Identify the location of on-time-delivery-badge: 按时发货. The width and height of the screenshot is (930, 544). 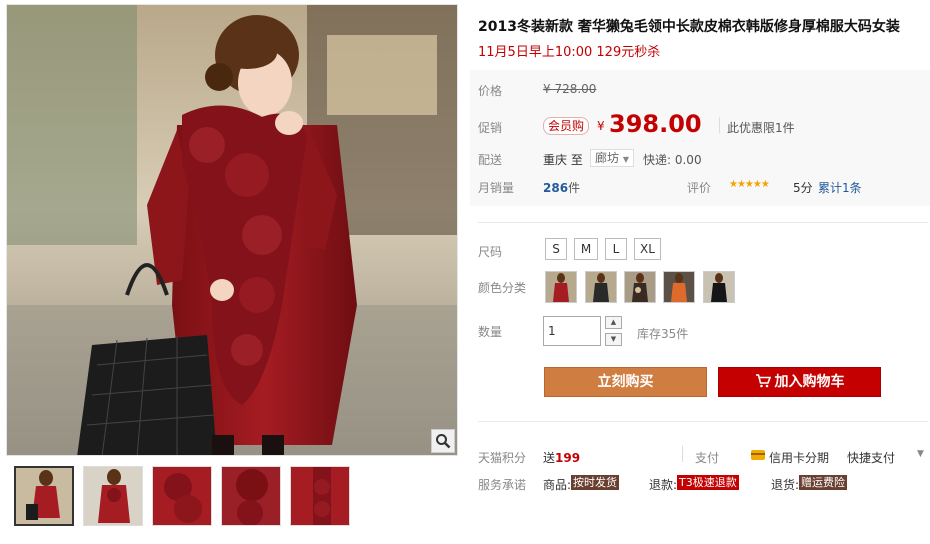
(595, 482).